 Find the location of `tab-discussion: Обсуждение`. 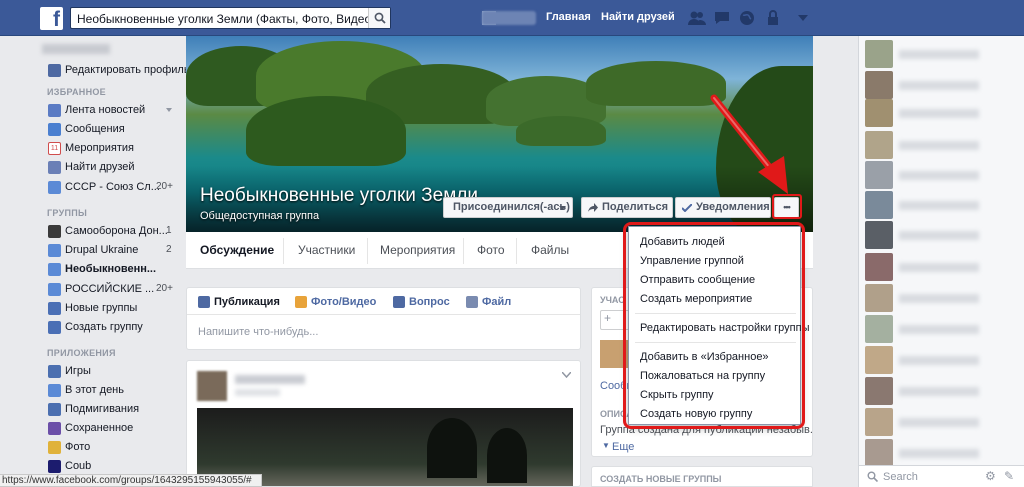

tab-discussion: Обсуждение is located at coordinates (237, 250).